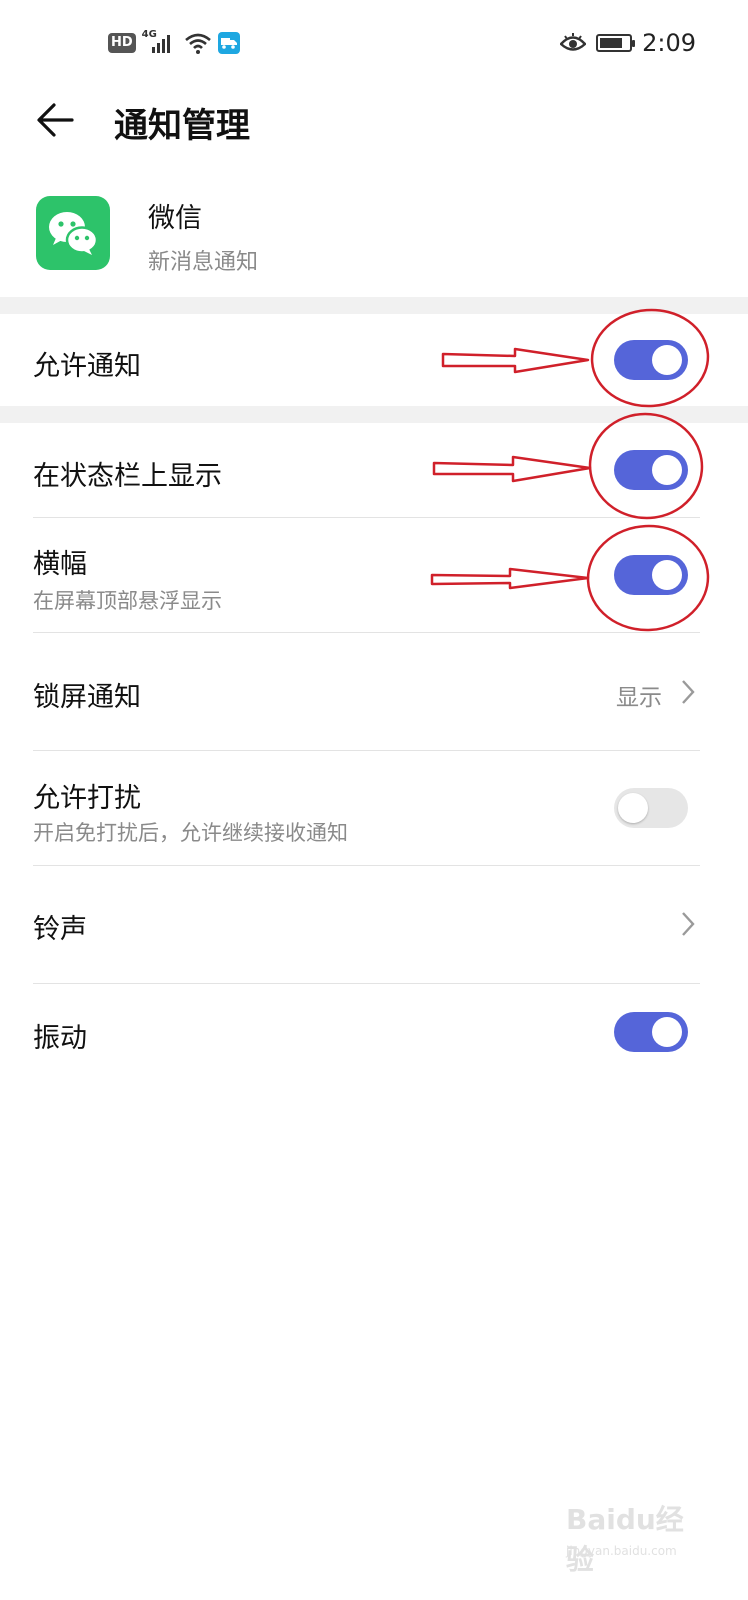 Image resolution: width=748 pixels, height=1600 pixels. I want to click on allow-notifications-label: 允许通知, so click(87, 366).